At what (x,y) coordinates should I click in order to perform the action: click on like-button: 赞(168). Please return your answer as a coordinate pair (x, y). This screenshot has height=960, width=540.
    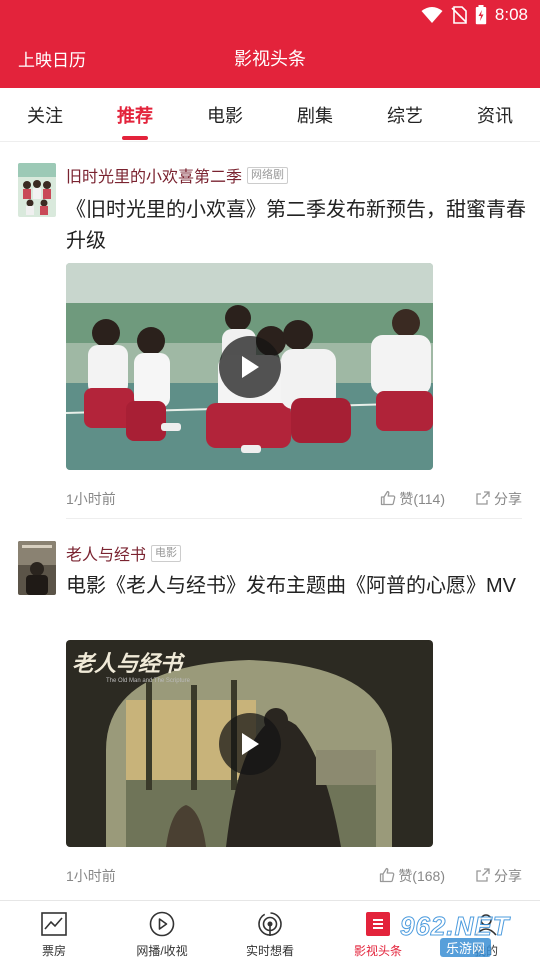
    Looking at the image, I should click on (412, 876).